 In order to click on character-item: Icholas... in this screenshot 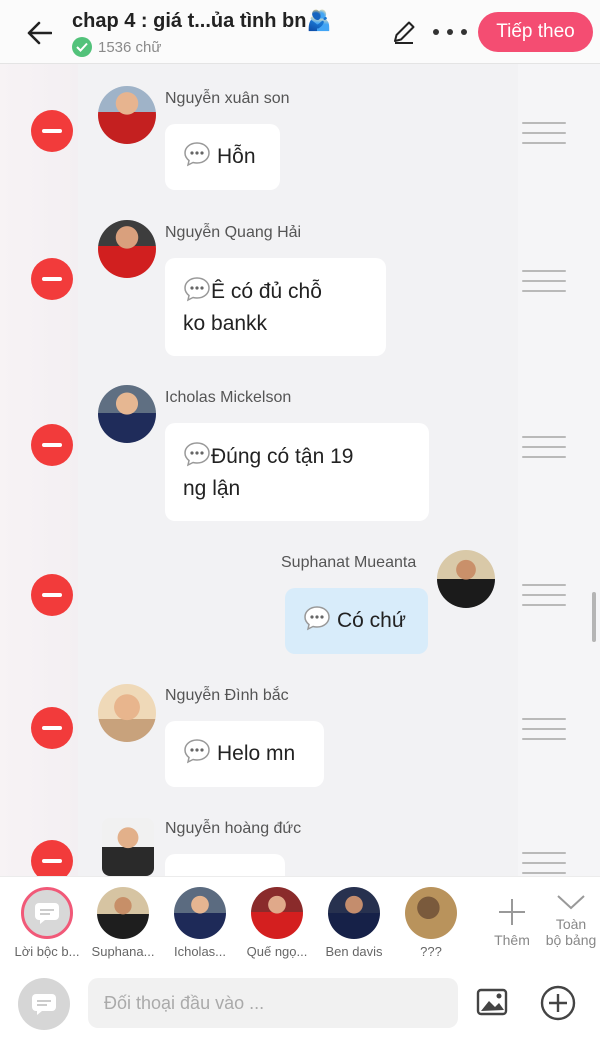, I will do `click(200, 923)`.